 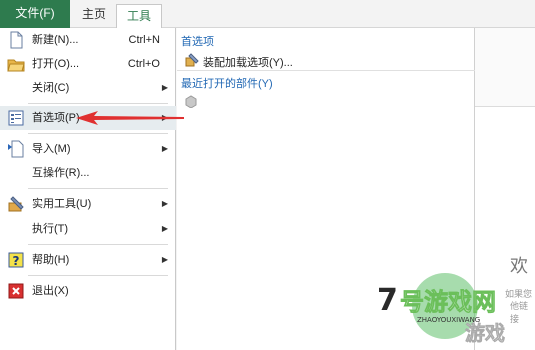 What do you see at coordinates (16, 291) in the screenshot?
I see `exit-icon` at bounding box center [16, 291].